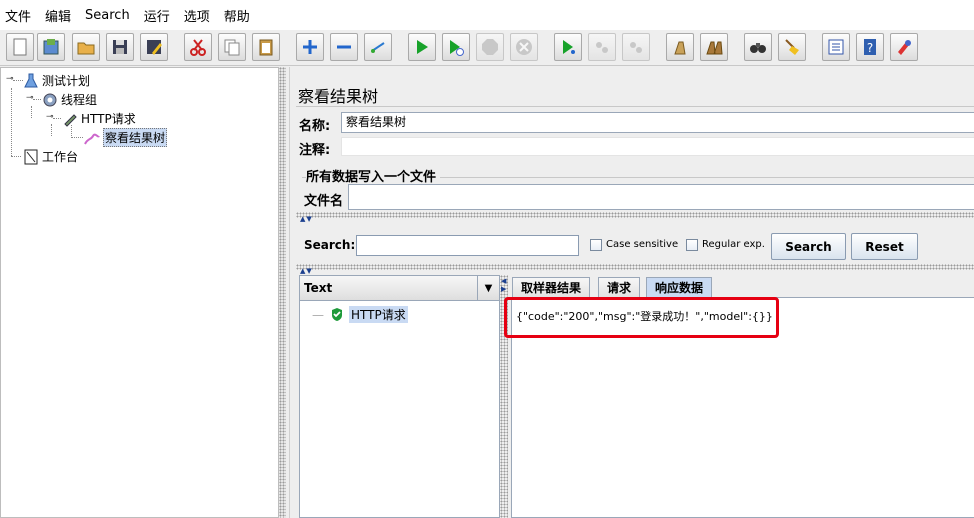 The width and height of the screenshot is (974, 518). I want to click on stop-icon, so click(490, 47).